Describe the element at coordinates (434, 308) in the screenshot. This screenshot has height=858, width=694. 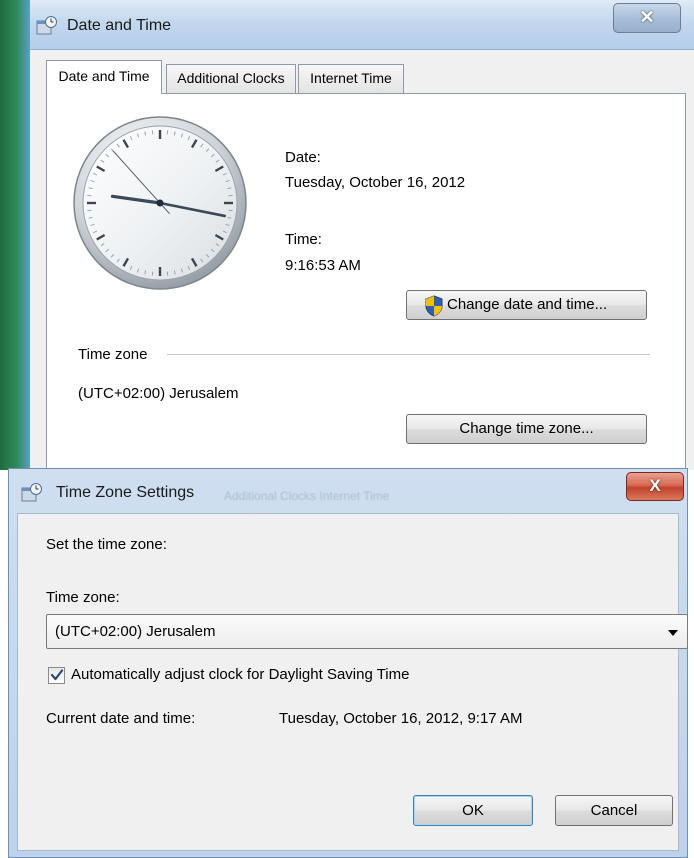
I see `uac-shield-icon` at that location.